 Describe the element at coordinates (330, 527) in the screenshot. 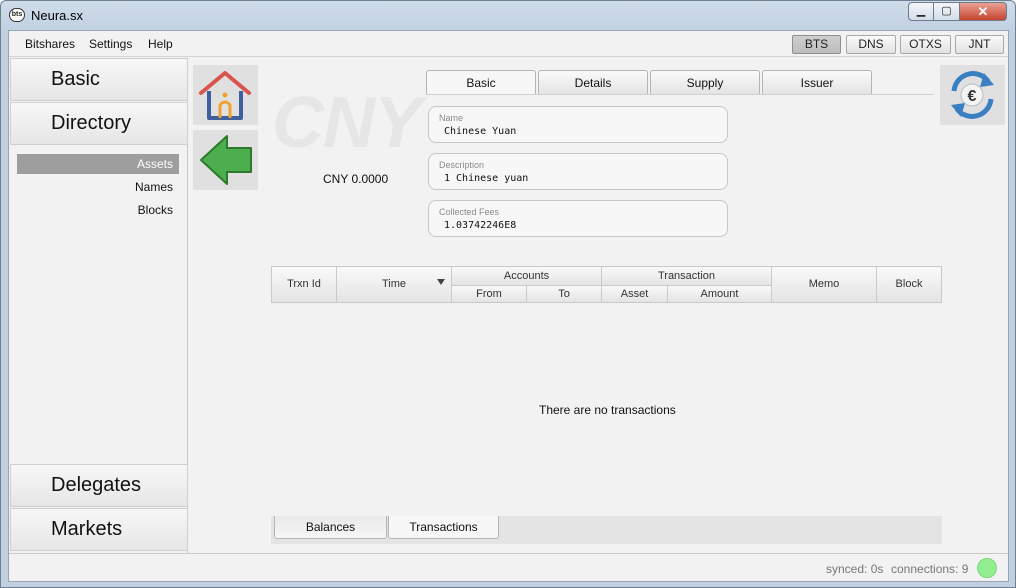

I see `tab-balances: Balances` at that location.